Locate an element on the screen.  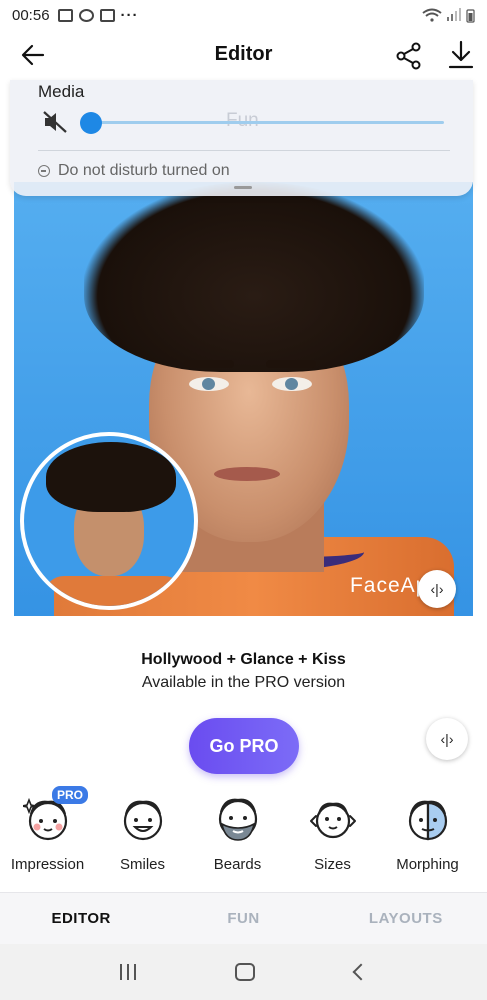
dnd-icon is located at coordinates (44, 171).